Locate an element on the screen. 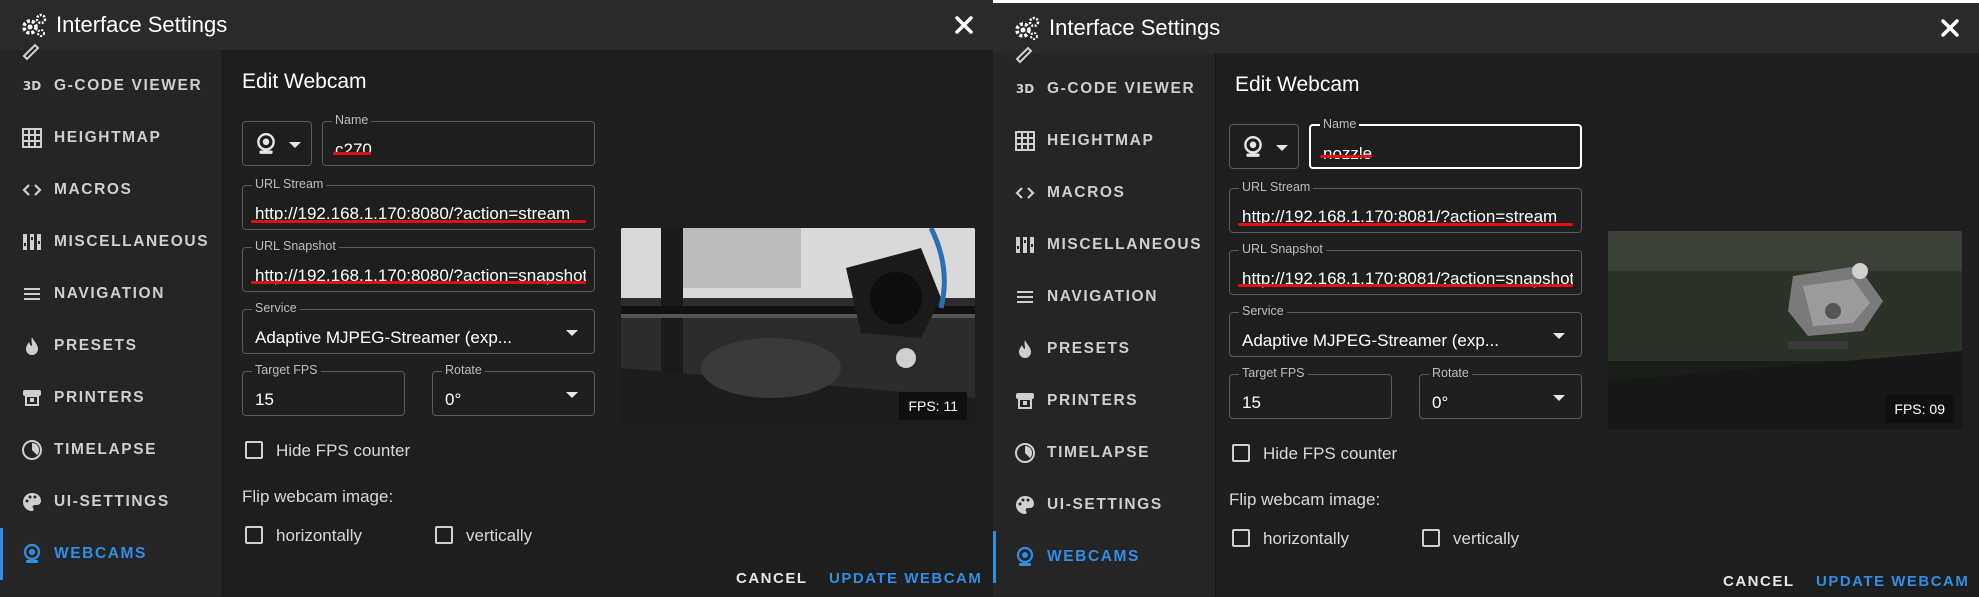 This screenshot has width=1979, height=597. sidebar-item-label: WEBCAMS is located at coordinates (100, 553).